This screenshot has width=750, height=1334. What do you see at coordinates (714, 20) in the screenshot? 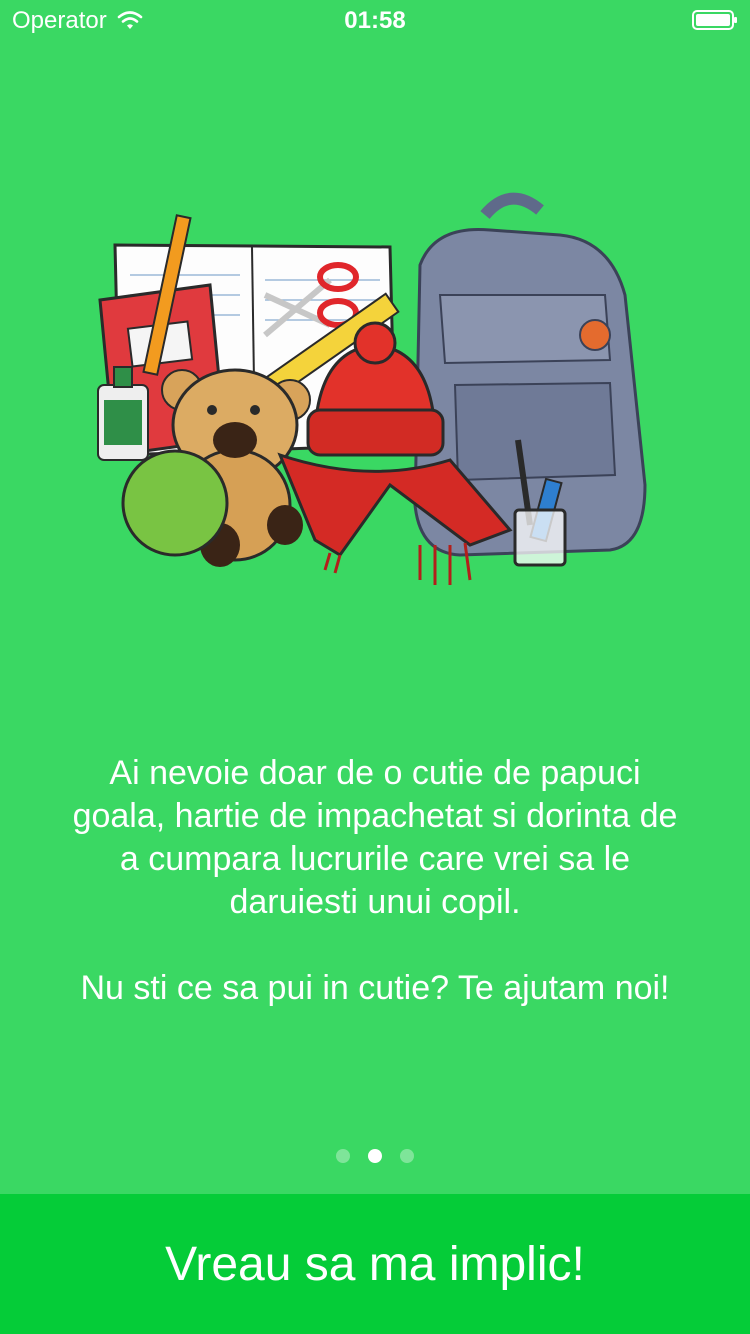
I see `battery-icon` at bounding box center [714, 20].